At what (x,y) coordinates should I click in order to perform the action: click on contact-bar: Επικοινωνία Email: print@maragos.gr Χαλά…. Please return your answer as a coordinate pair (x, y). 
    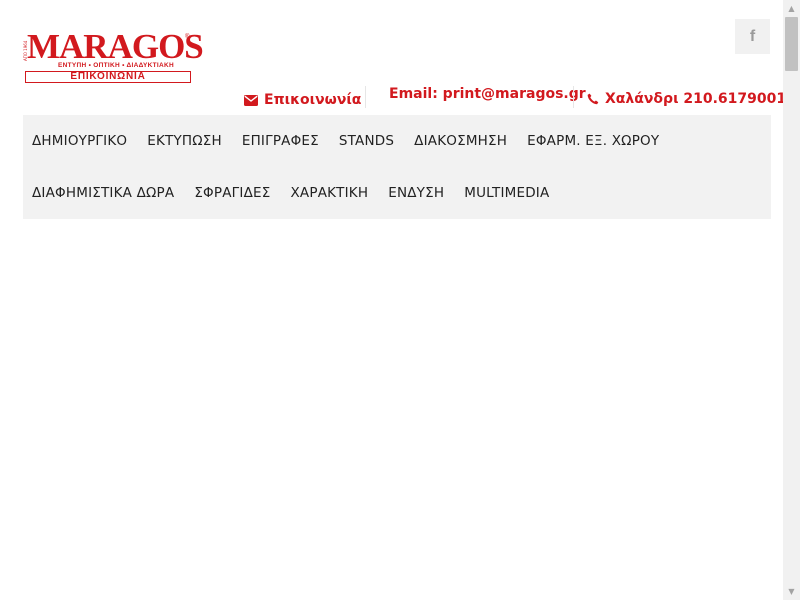
    Looking at the image, I should click on (393, 99).